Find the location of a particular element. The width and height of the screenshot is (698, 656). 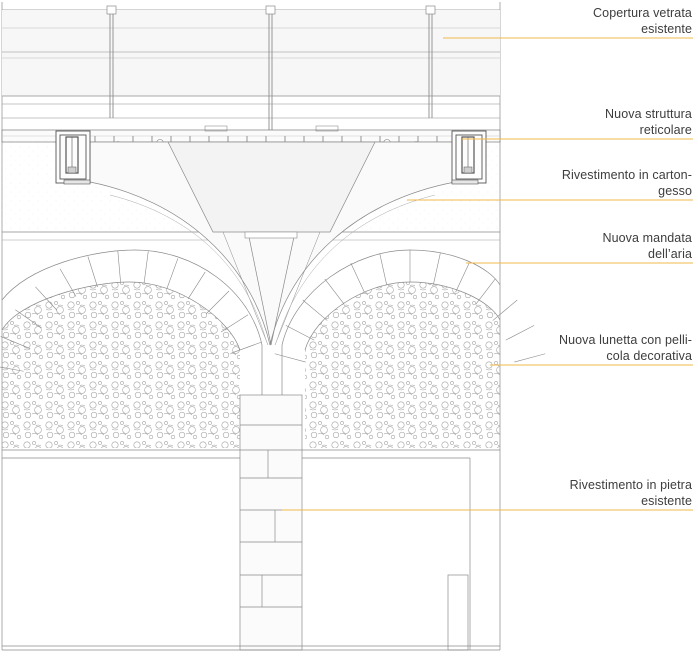

air-supply-unit-left is located at coordinates (73, 157).